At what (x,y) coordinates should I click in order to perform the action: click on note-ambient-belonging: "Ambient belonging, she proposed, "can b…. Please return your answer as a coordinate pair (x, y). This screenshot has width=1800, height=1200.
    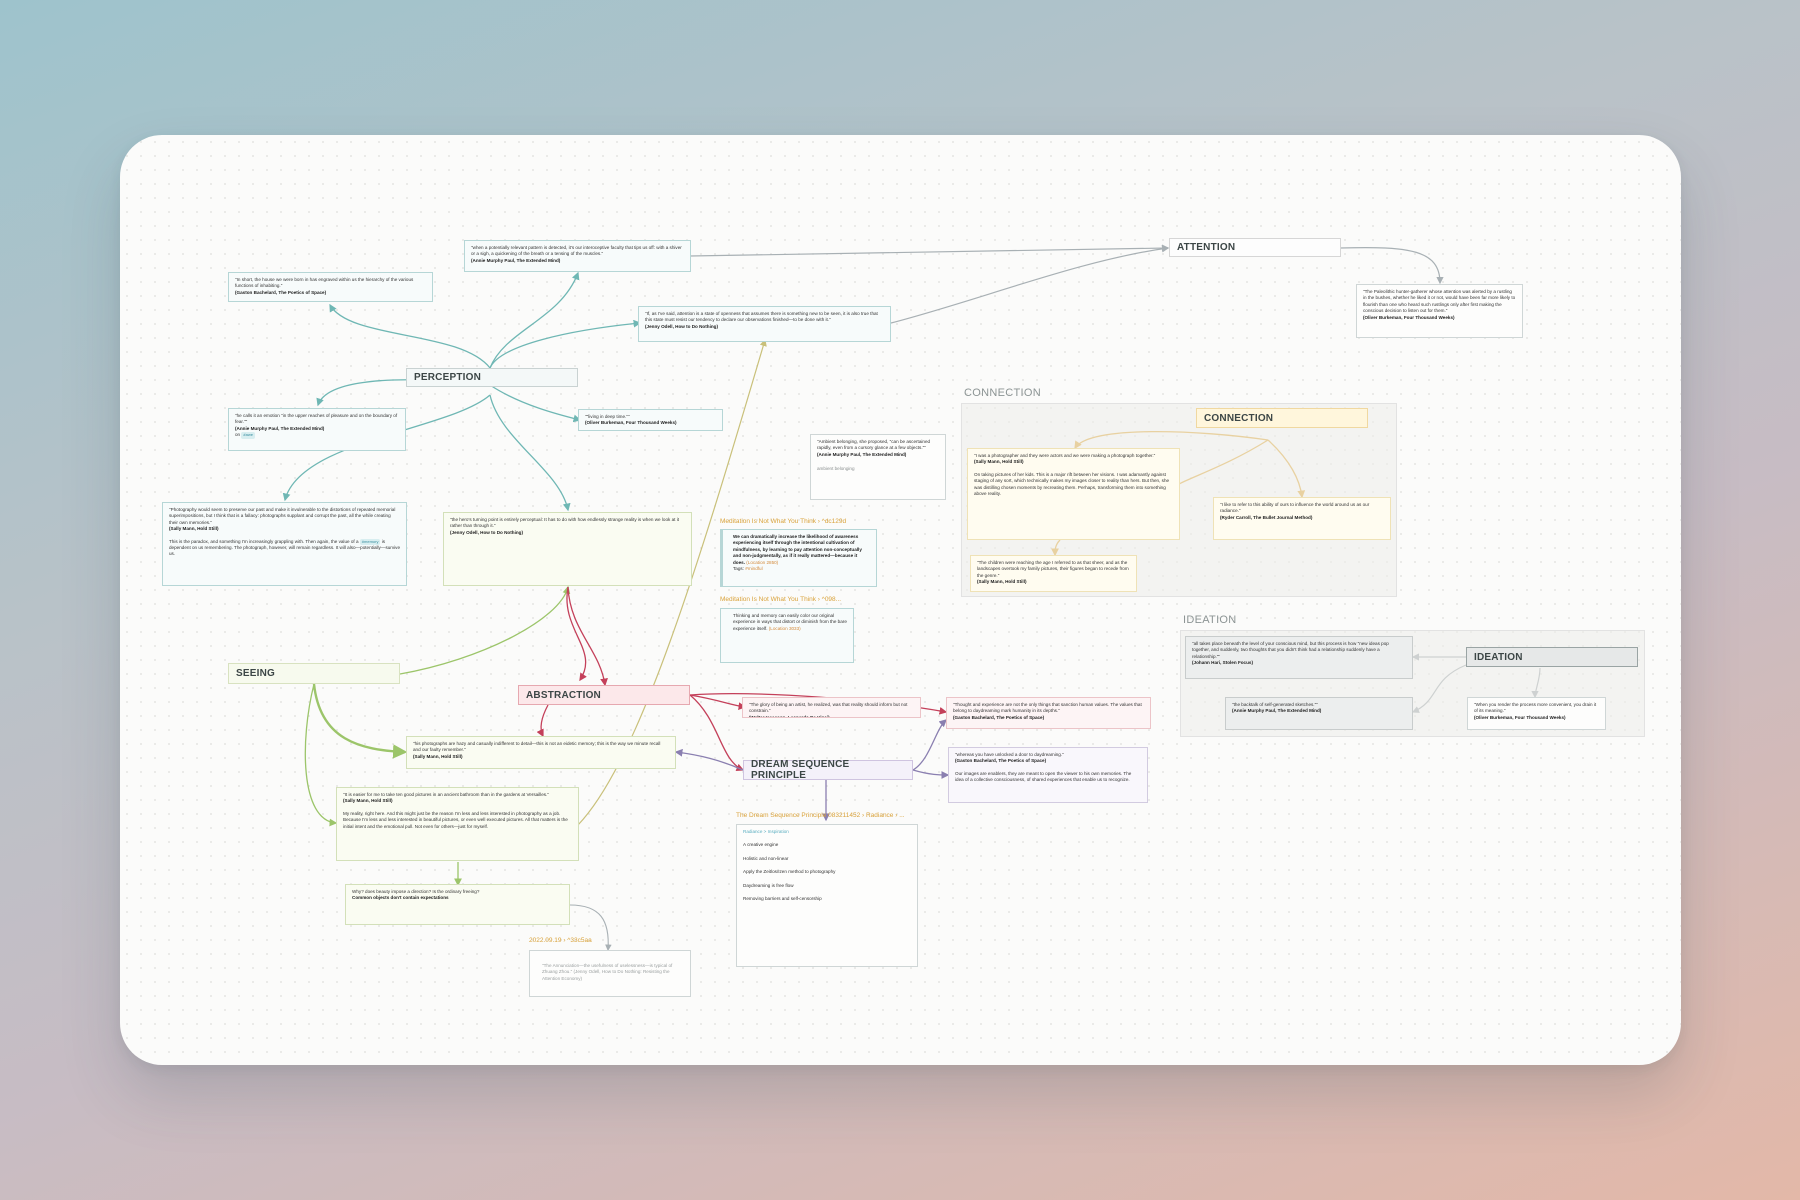
    Looking at the image, I should click on (878, 467).